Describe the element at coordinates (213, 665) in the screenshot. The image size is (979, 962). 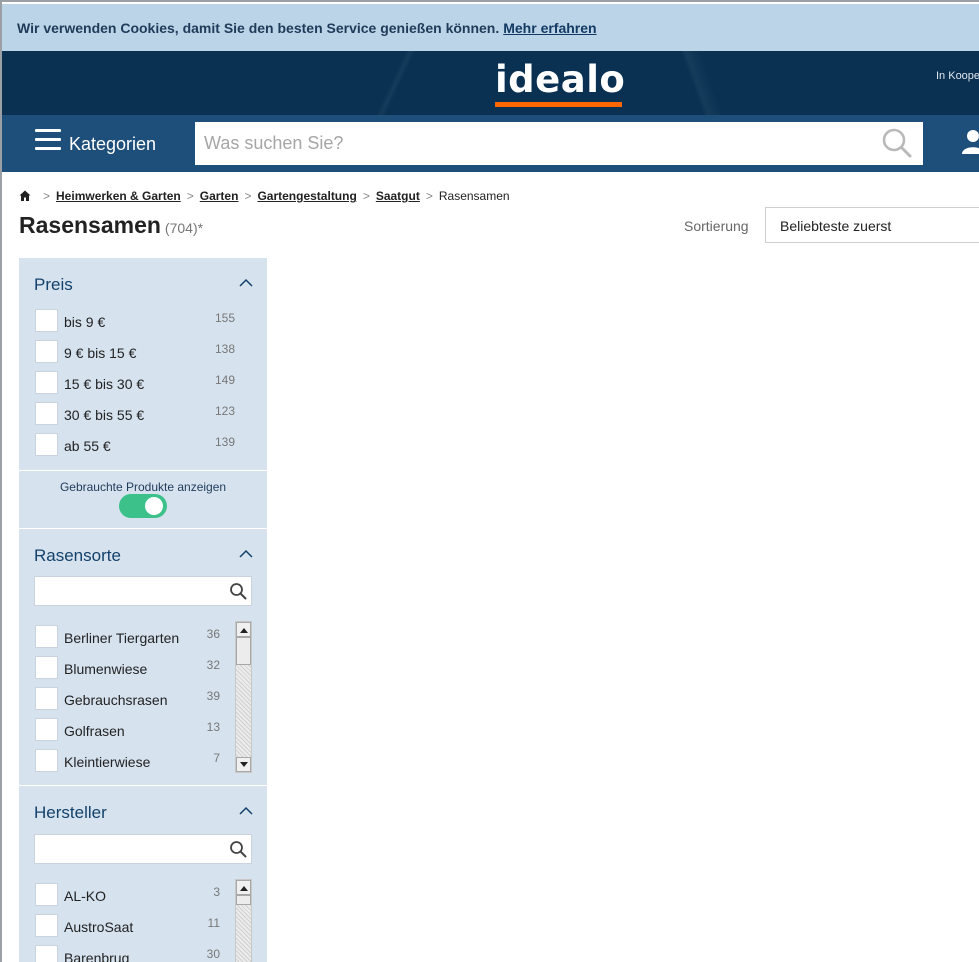
I see `filter-option-count: 32` at that location.